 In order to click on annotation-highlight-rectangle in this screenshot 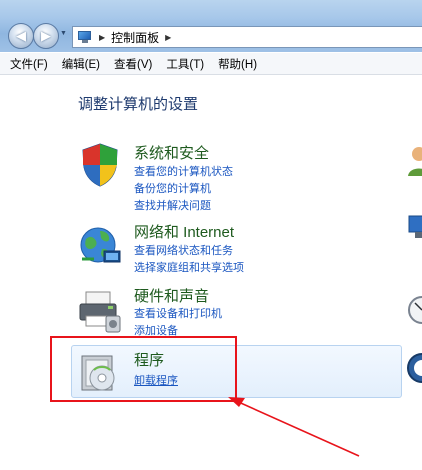, I will do `click(143, 369)`.